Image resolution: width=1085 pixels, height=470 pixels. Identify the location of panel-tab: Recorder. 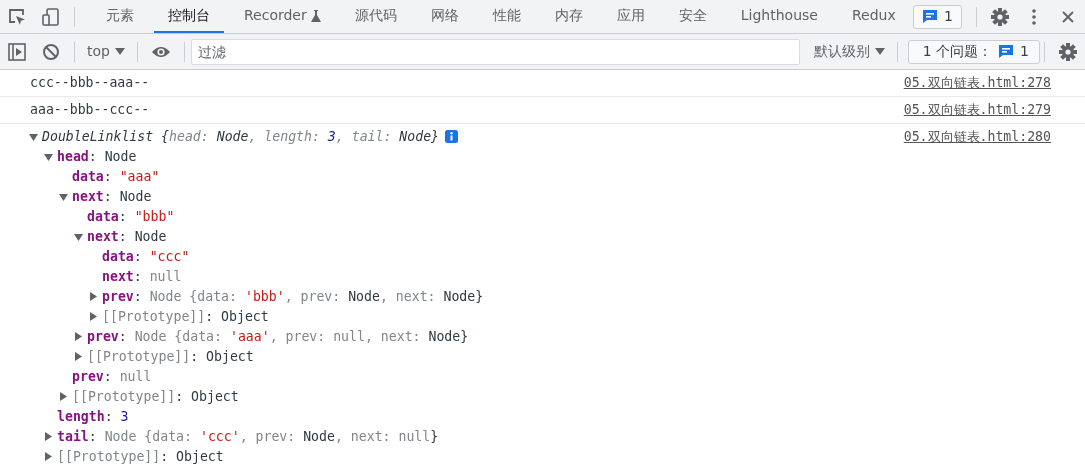
(282, 16).